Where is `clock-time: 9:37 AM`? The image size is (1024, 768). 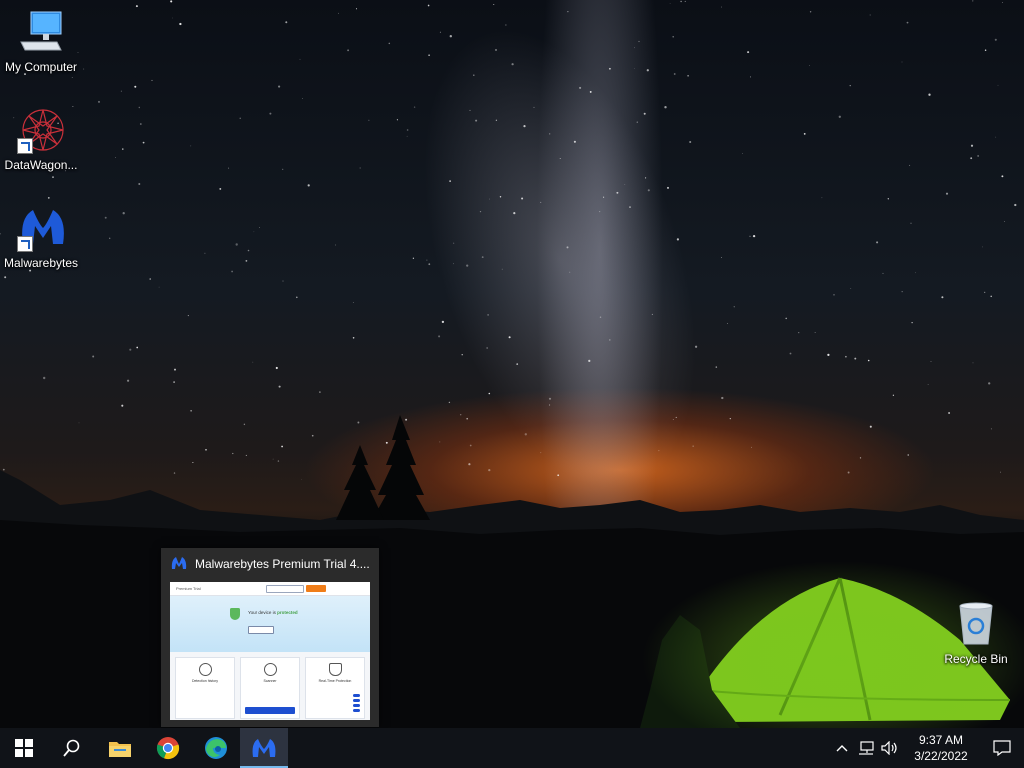
clock-time: 9:37 AM is located at coordinates (941, 740).